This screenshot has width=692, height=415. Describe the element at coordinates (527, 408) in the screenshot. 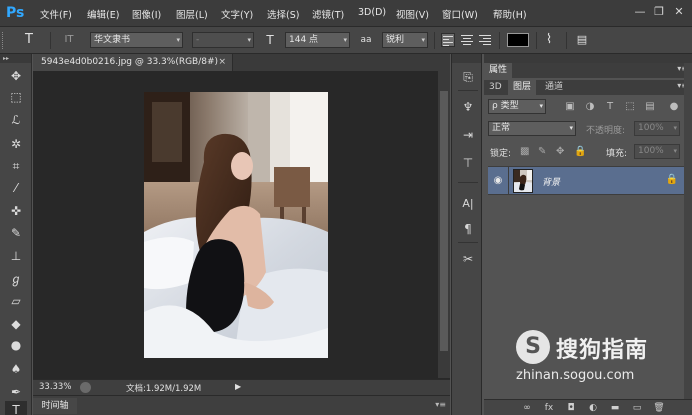

I see `link-layers-icon: ∞` at that location.